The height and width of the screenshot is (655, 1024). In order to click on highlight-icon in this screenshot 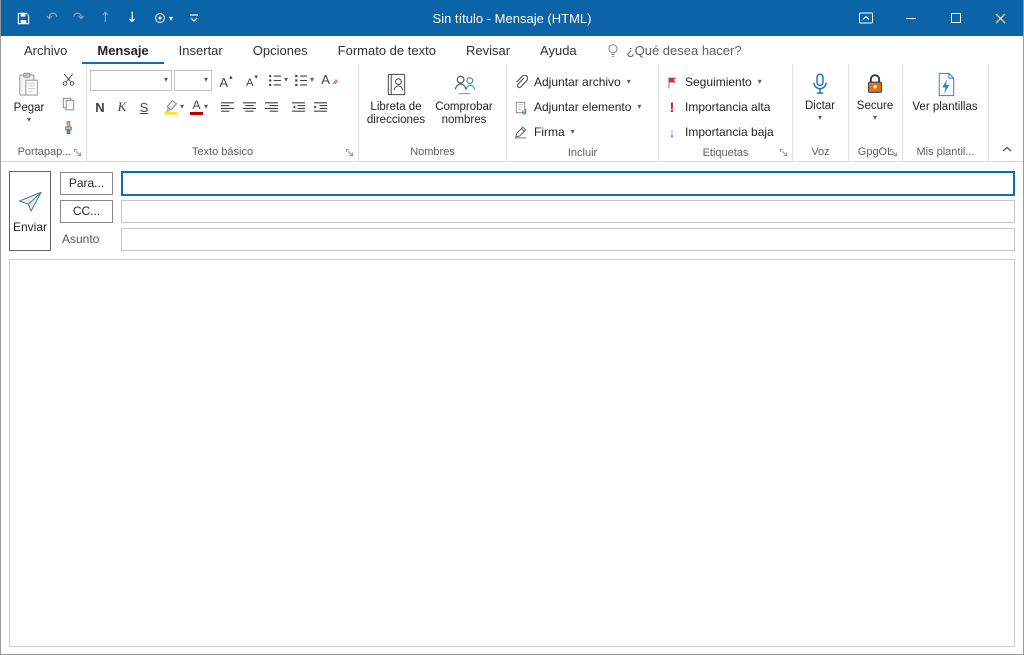, I will do `click(171, 107)`.